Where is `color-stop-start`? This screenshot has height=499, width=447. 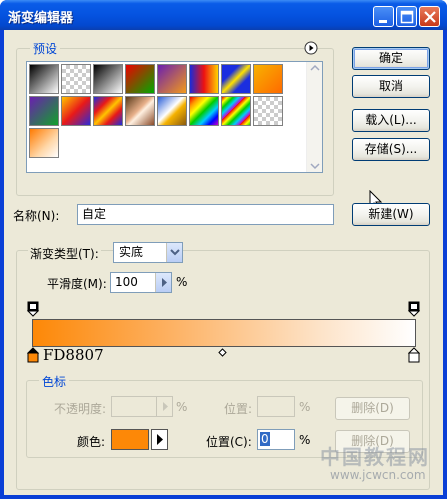 color-stop-start is located at coordinates (33, 356).